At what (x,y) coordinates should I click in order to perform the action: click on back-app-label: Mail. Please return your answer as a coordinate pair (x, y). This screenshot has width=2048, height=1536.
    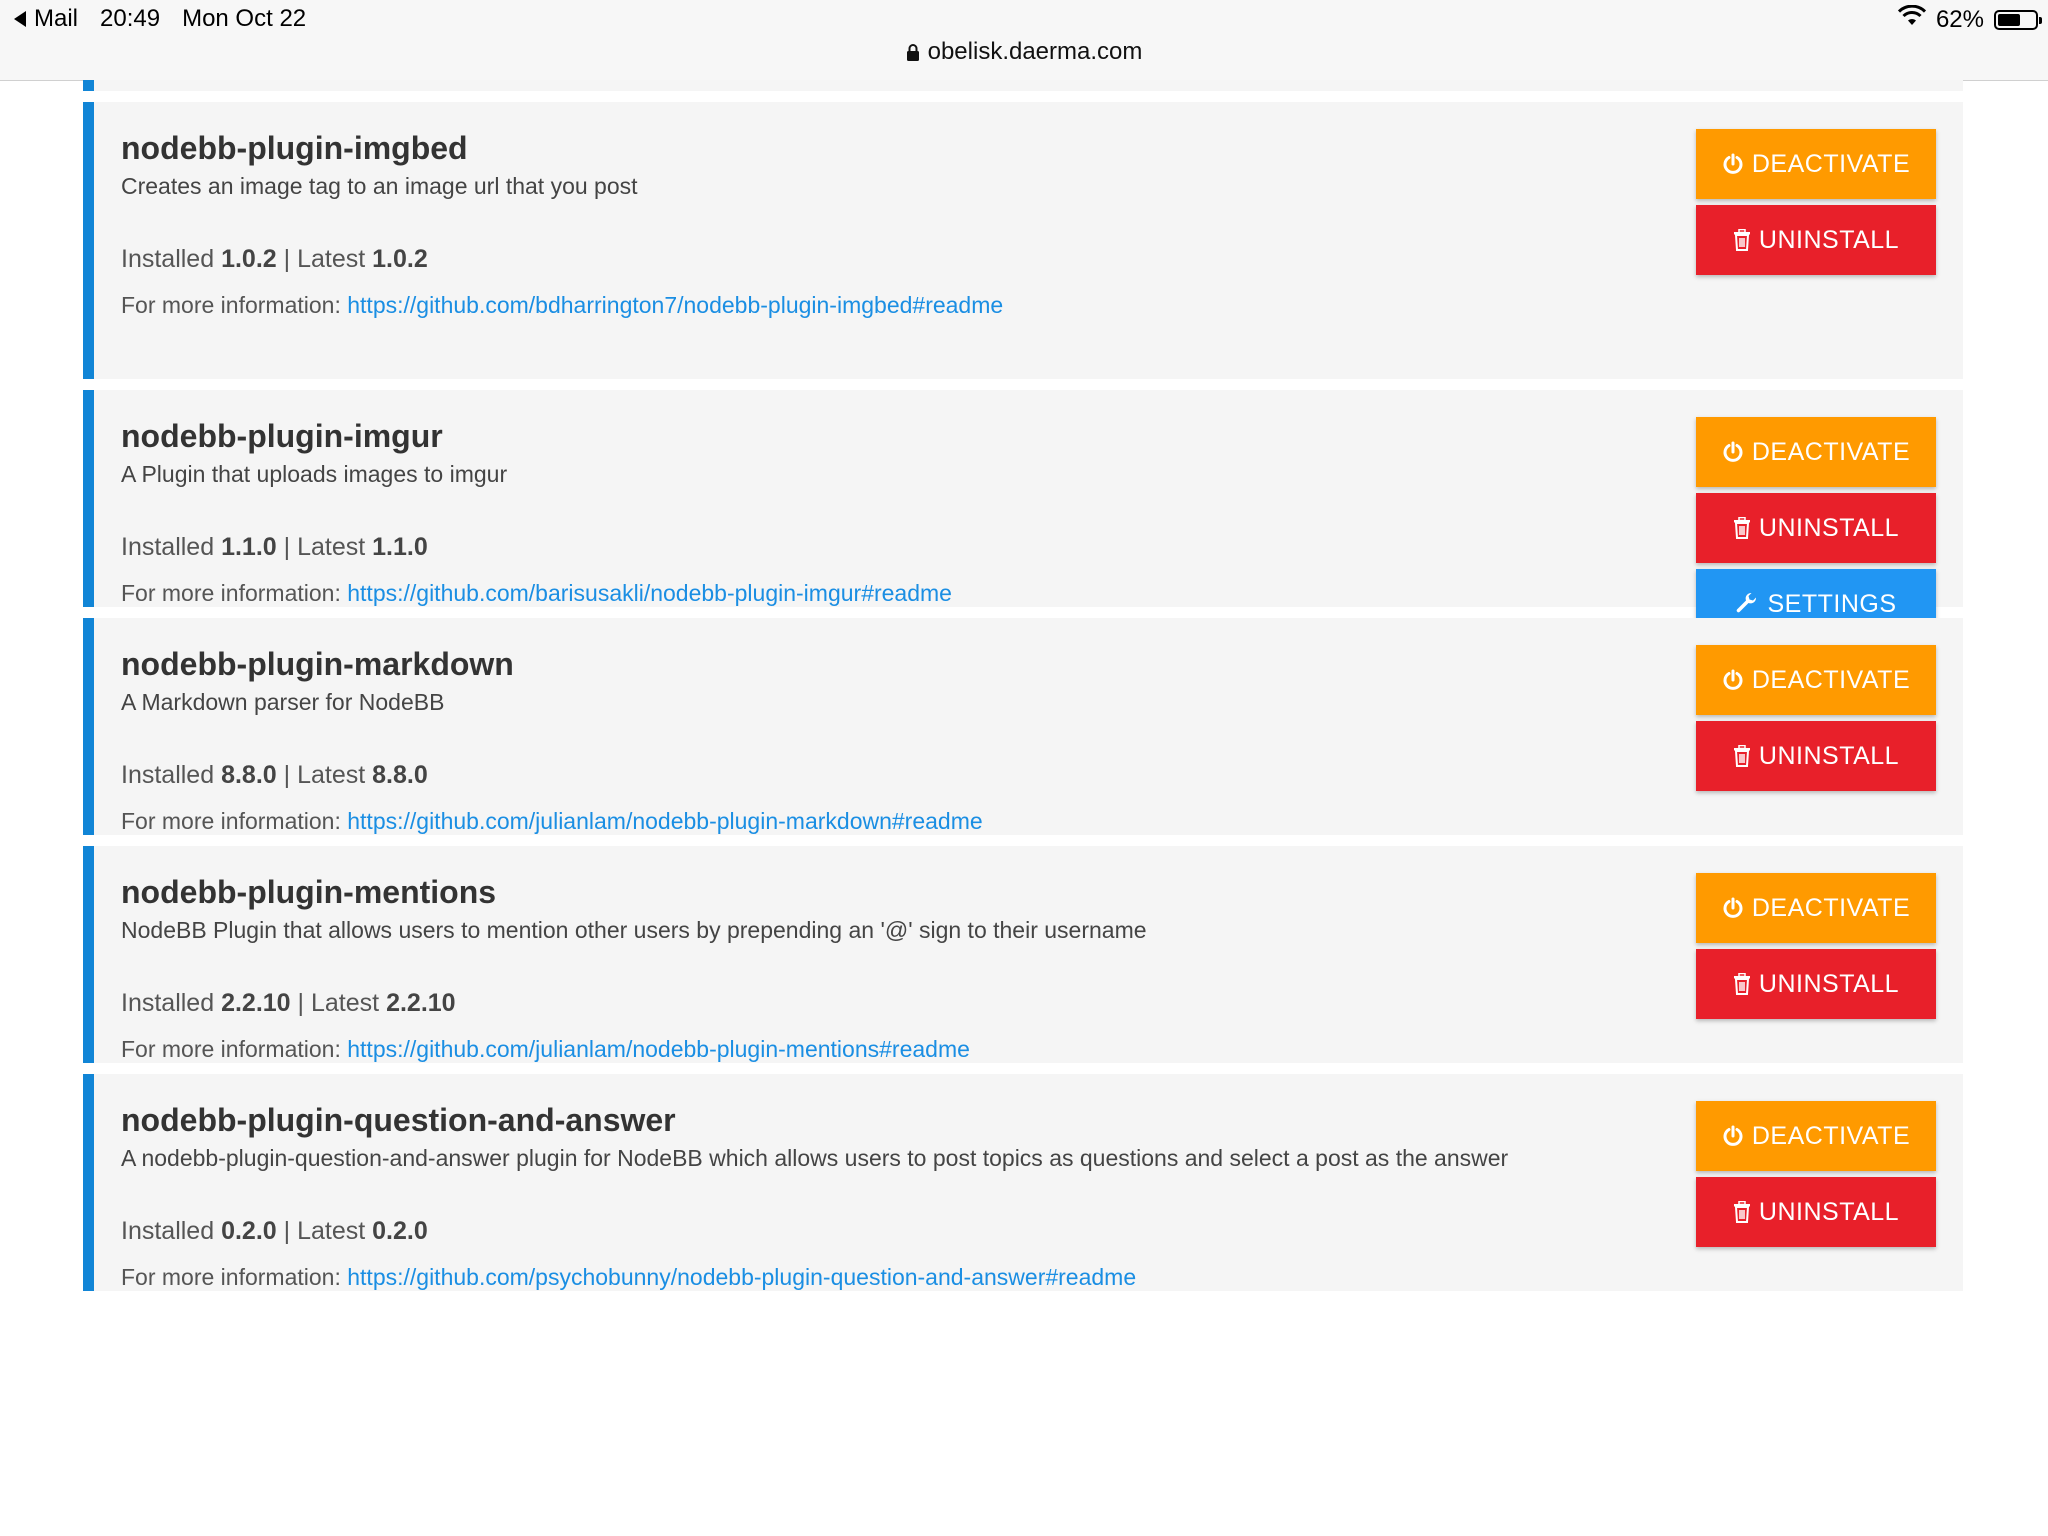
    Looking at the image, I should click on (56, 18).